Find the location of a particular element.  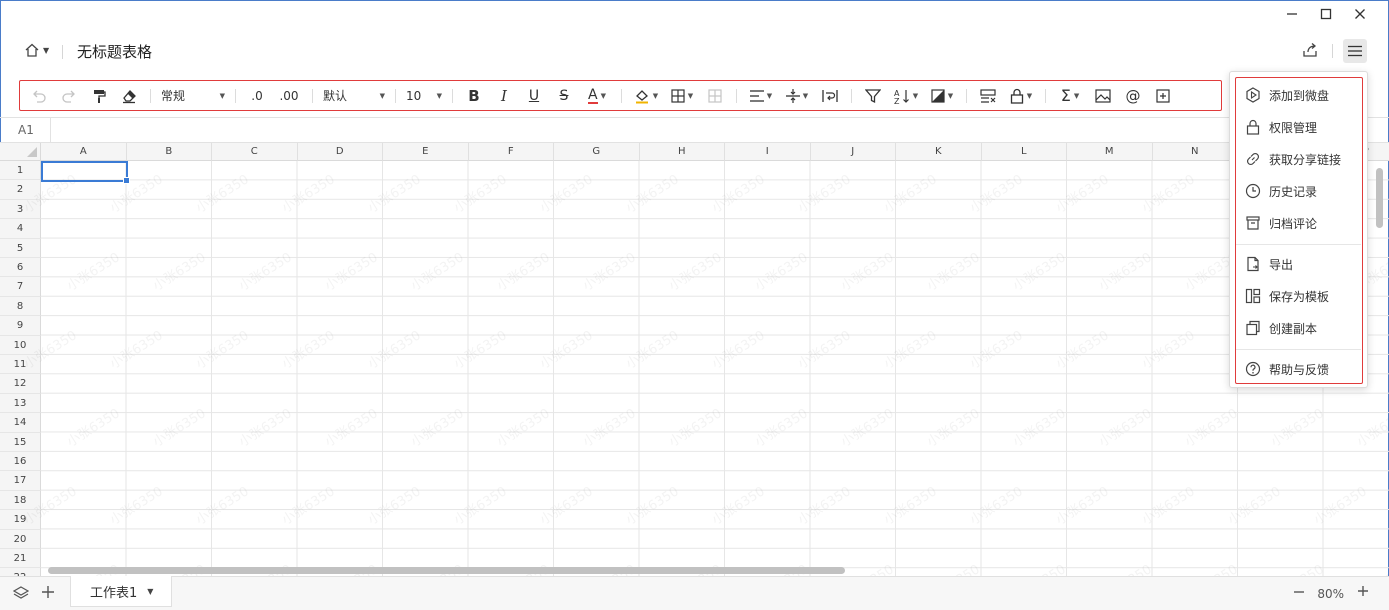

menu-item-save-template: 保存为模板 is located at coordinates (1298, 296).